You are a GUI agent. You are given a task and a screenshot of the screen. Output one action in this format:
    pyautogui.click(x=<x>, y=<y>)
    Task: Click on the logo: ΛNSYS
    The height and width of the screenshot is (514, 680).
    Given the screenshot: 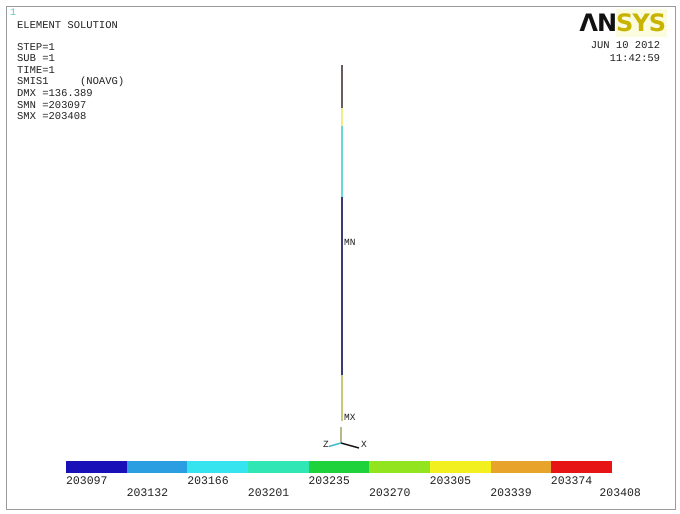 What is the action you would take?
    pyautogui.click(x=623, y=23)
    